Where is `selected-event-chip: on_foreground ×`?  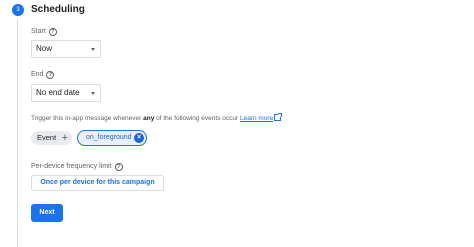 selected-event-chip: on_foreground × is located at coordinates (112, 138).